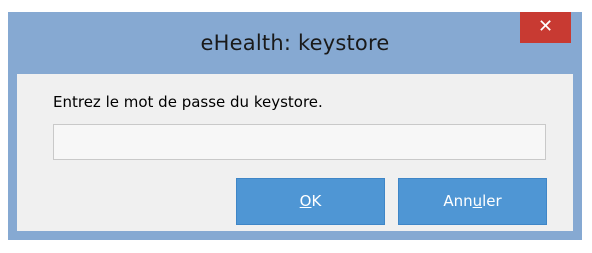 The image size is (592, 253). I want to click on window-title: eHealth: keystore, so click(295, 43).